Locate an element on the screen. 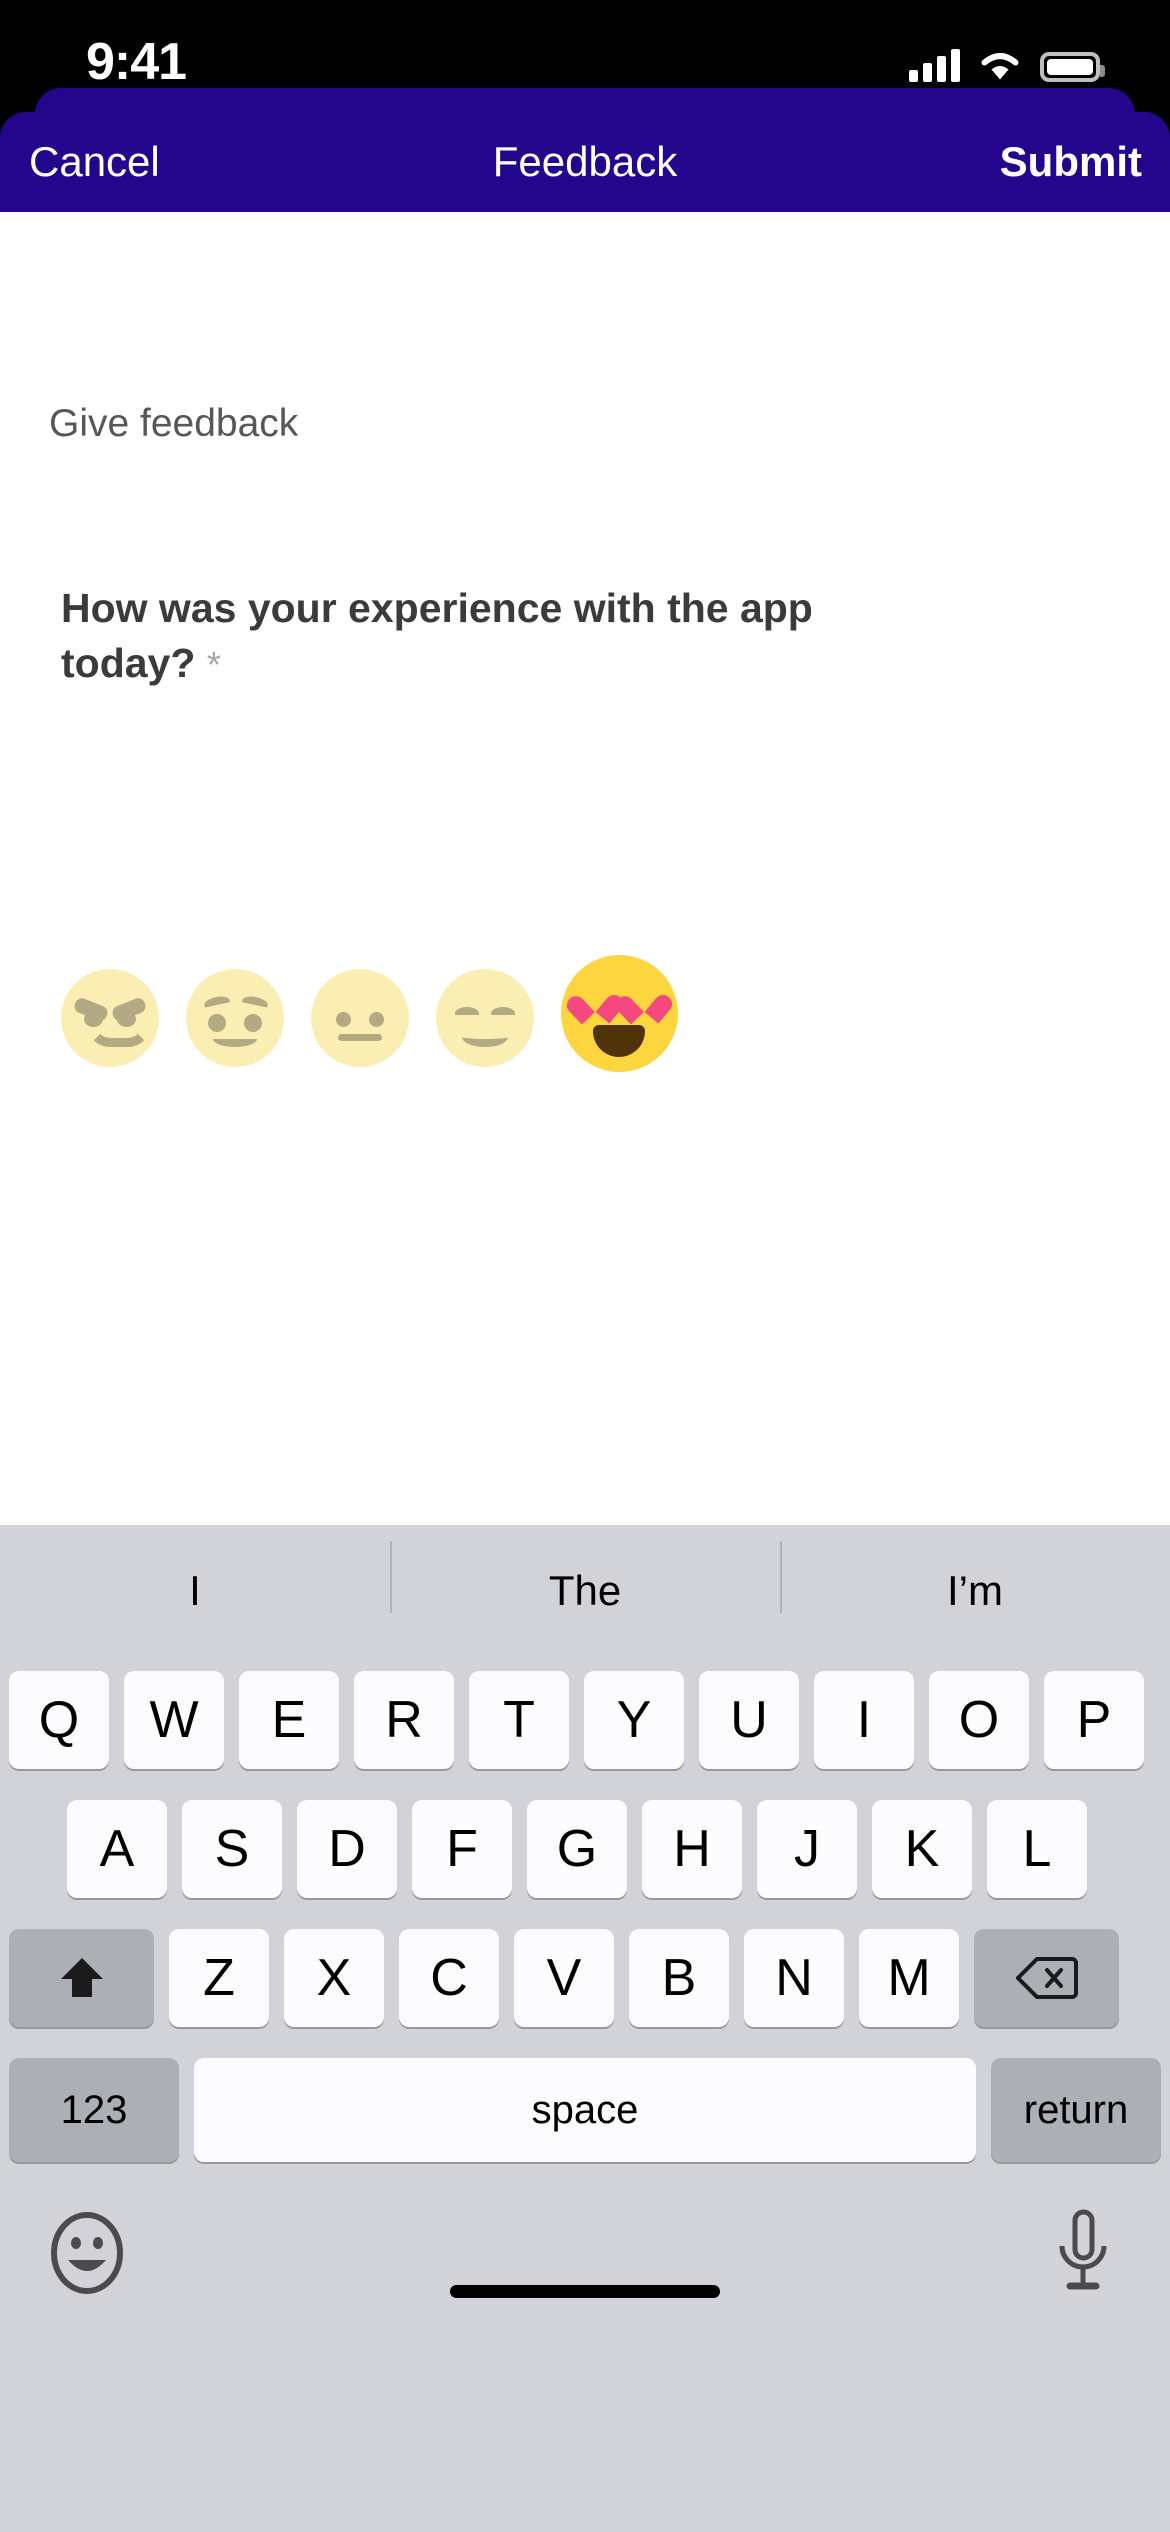 The image size is (1170, 2532). key-x: X is located at coordinates (334, 1978).